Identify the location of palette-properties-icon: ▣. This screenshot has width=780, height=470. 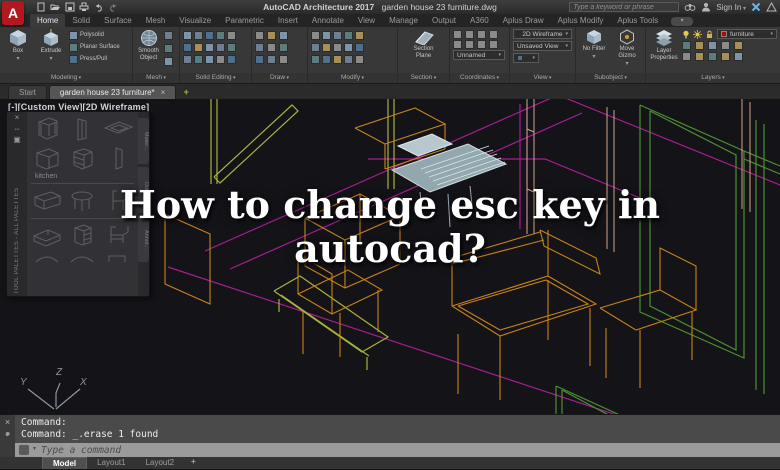
(17, 140).